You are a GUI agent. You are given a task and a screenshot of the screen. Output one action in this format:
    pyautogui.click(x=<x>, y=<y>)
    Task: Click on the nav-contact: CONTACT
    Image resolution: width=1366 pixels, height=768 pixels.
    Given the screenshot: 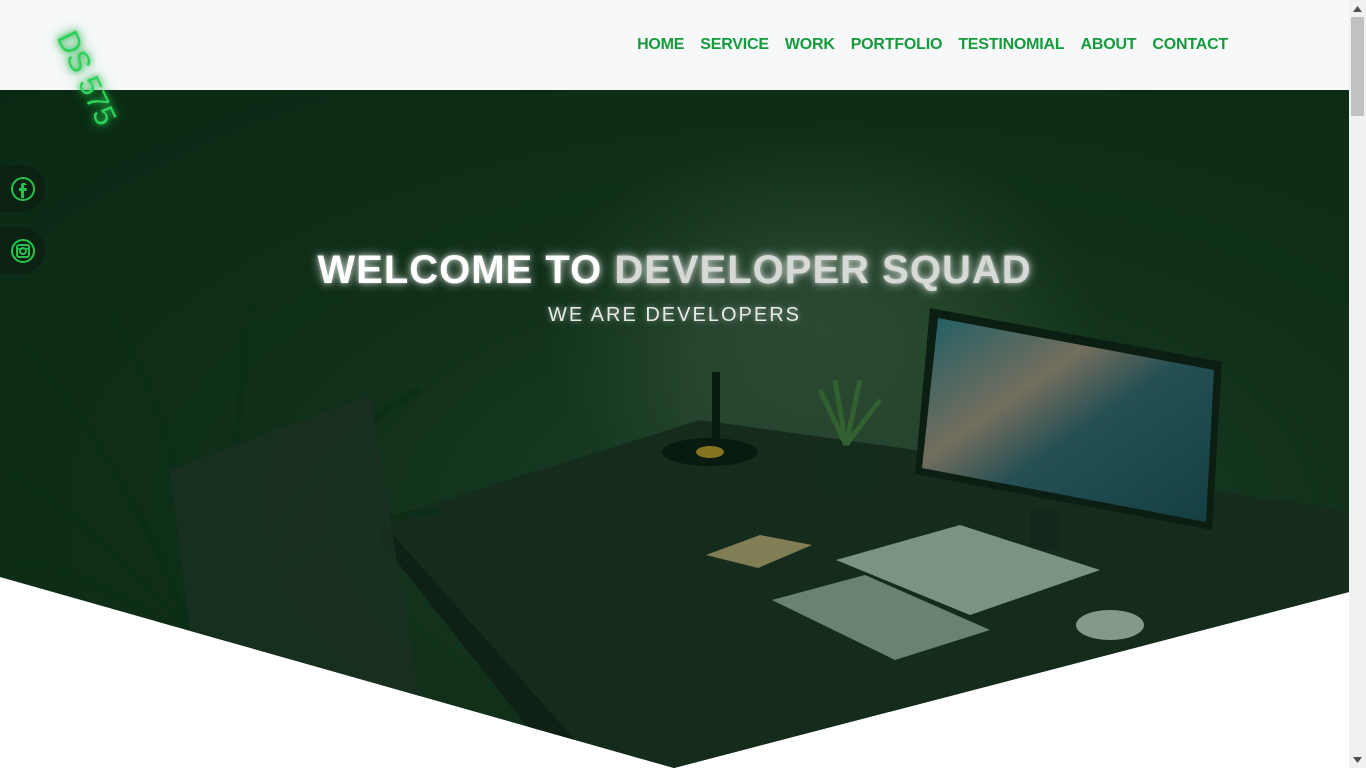 What is the action you would take?
    pyautogui.click(x=1190, y=45)
    